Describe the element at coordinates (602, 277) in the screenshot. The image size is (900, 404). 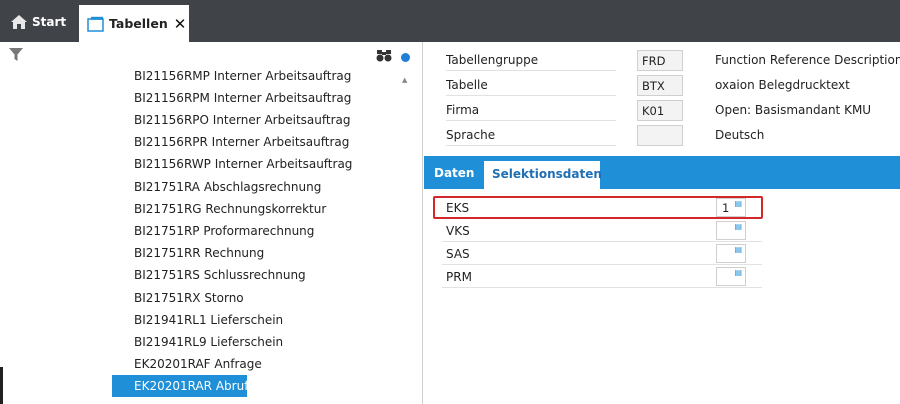
I see `selection-row-prm: PRM ▤` at that location.